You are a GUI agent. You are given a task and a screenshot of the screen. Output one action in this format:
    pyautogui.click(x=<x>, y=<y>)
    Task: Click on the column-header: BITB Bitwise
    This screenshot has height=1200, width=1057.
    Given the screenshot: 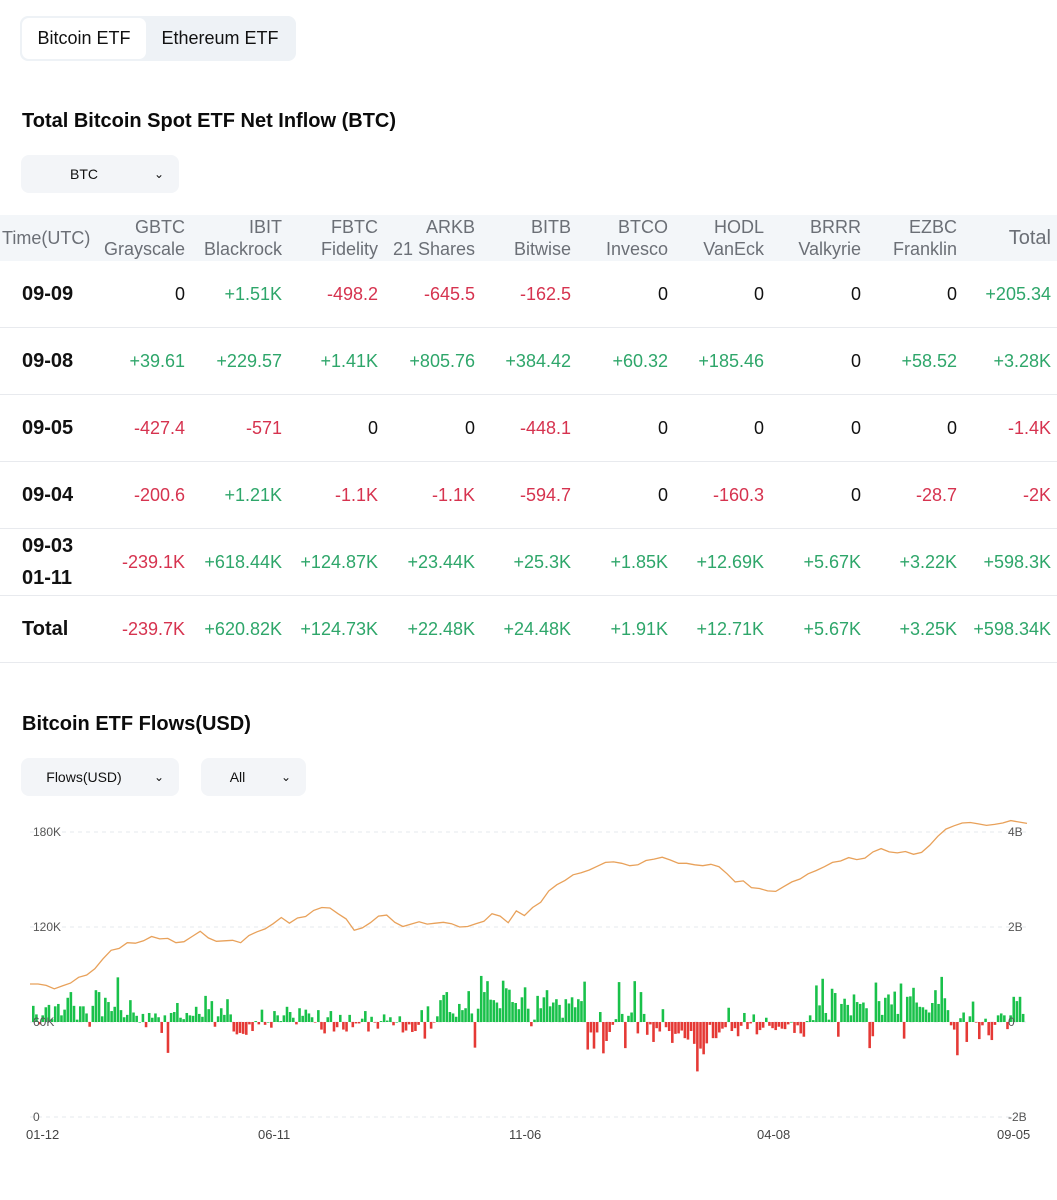 What is the action you would take?
    pyautogui.click(x=529, y=238)
    